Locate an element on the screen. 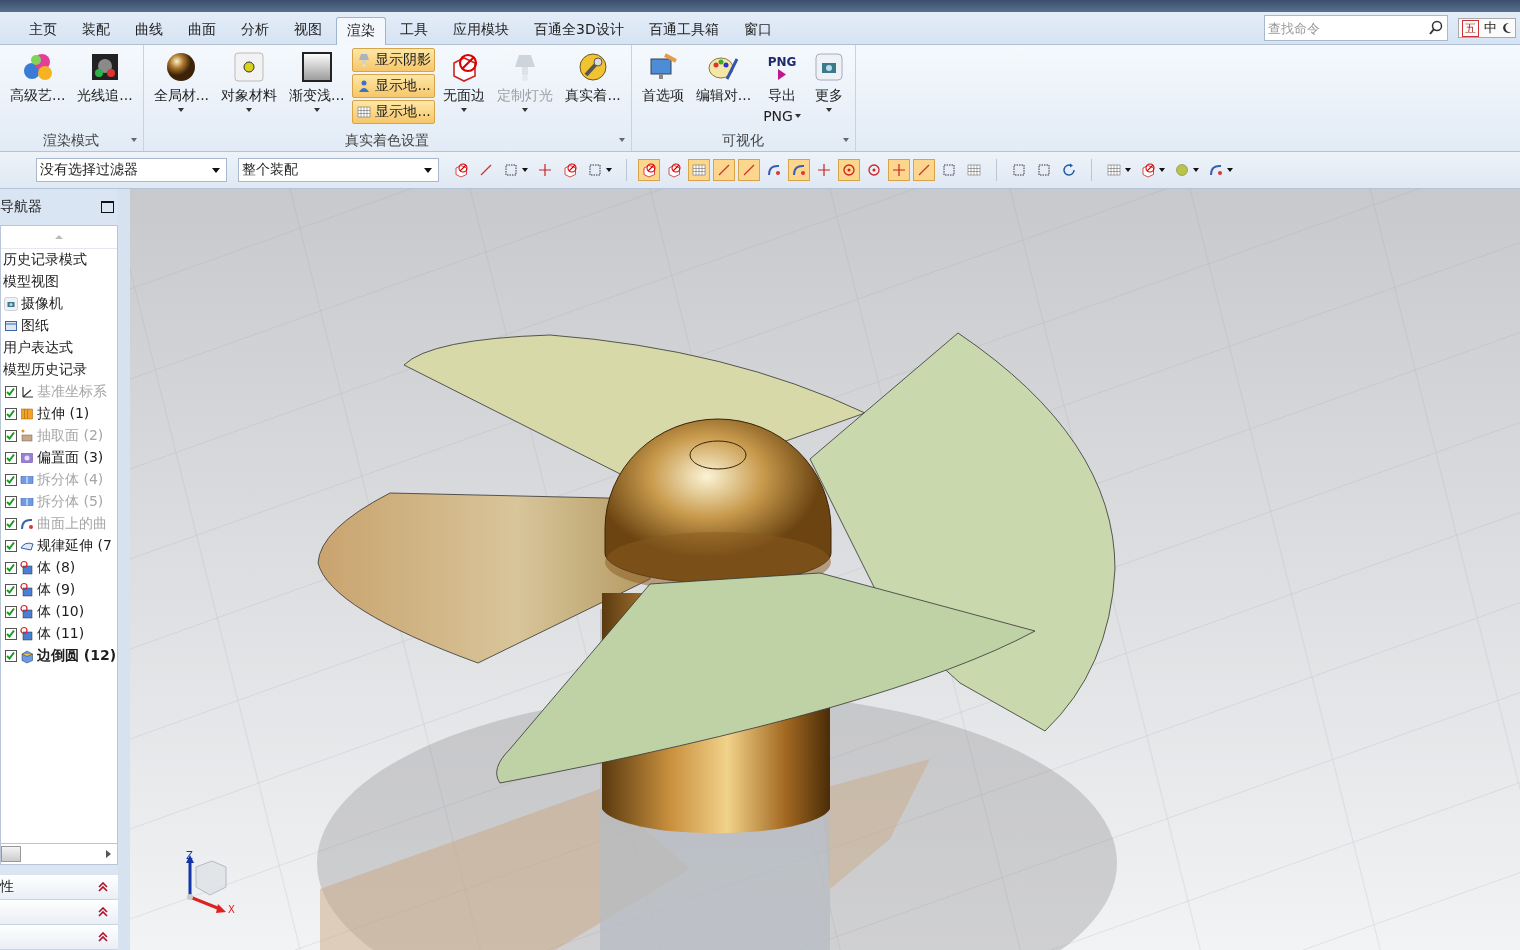 The width and height of the screenshot is (1520, 950). sphere-icon is located at coordinates (181, 67).